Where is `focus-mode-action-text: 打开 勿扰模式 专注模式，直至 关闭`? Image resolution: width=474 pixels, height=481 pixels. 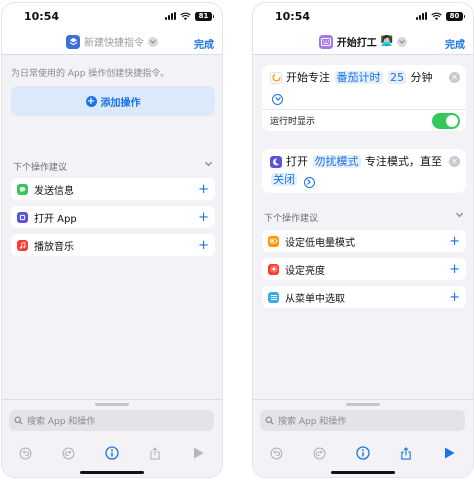 focus-mode-action-text: 打开 勿扰模式 专注模式，直至 关闭 is located at coordinates (364, 171).